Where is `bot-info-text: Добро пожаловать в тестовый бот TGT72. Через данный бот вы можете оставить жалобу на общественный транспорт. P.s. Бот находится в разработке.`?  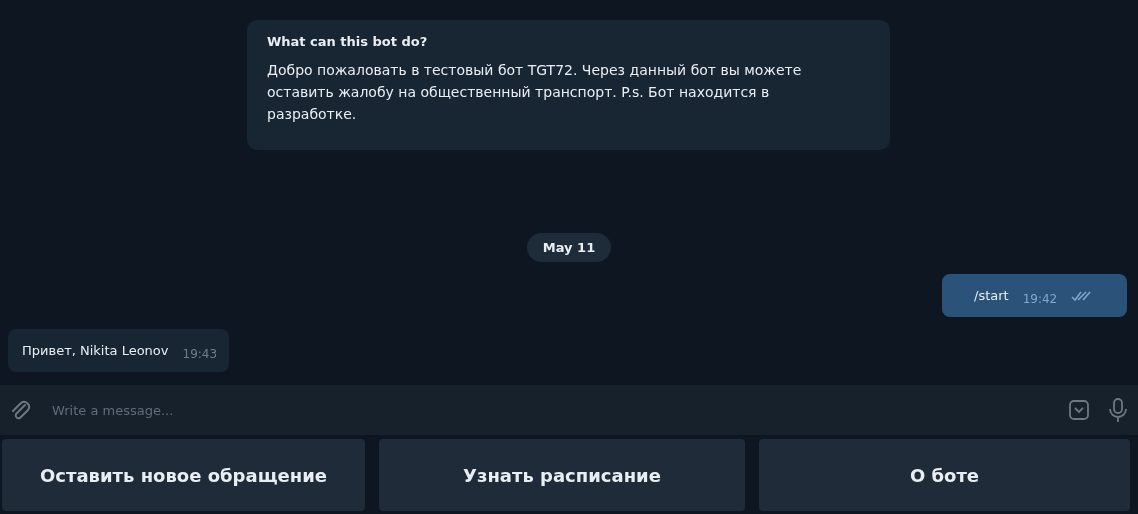
bot-info-text: Добро пожаловать в тестовый бот TGT72. Через данный бот вы можете оставить жалобу на общественный транспорт. P.s. Бот находится в разработке. is located at coordinates (535, 92).